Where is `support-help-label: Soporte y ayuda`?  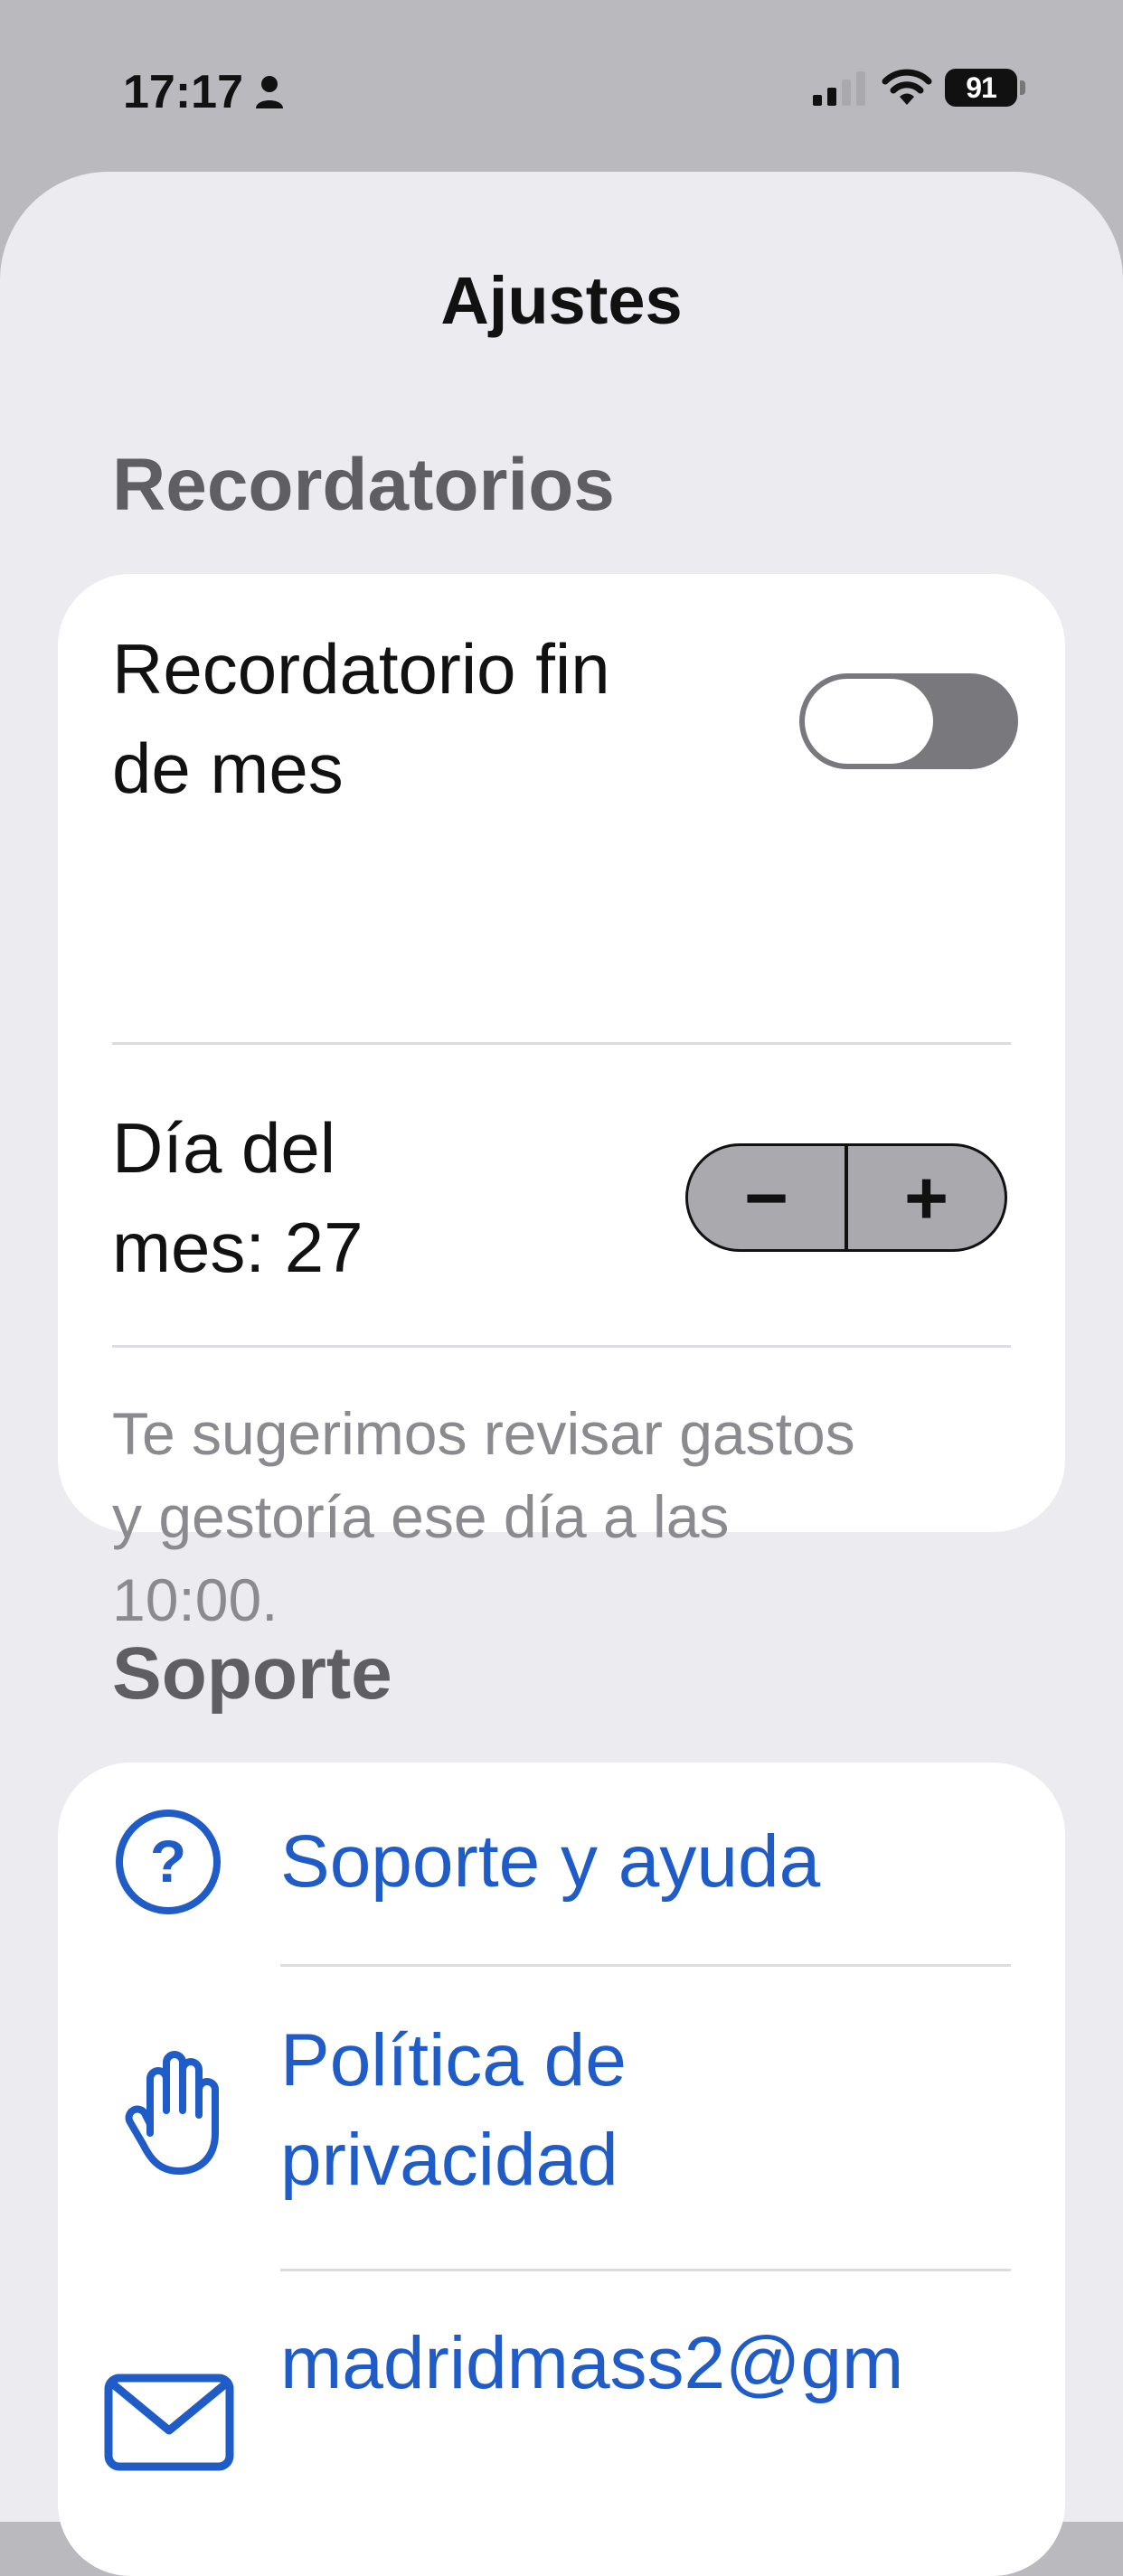
support-help-label: Soporte y ayuda is located at coordinates (550, 1862).